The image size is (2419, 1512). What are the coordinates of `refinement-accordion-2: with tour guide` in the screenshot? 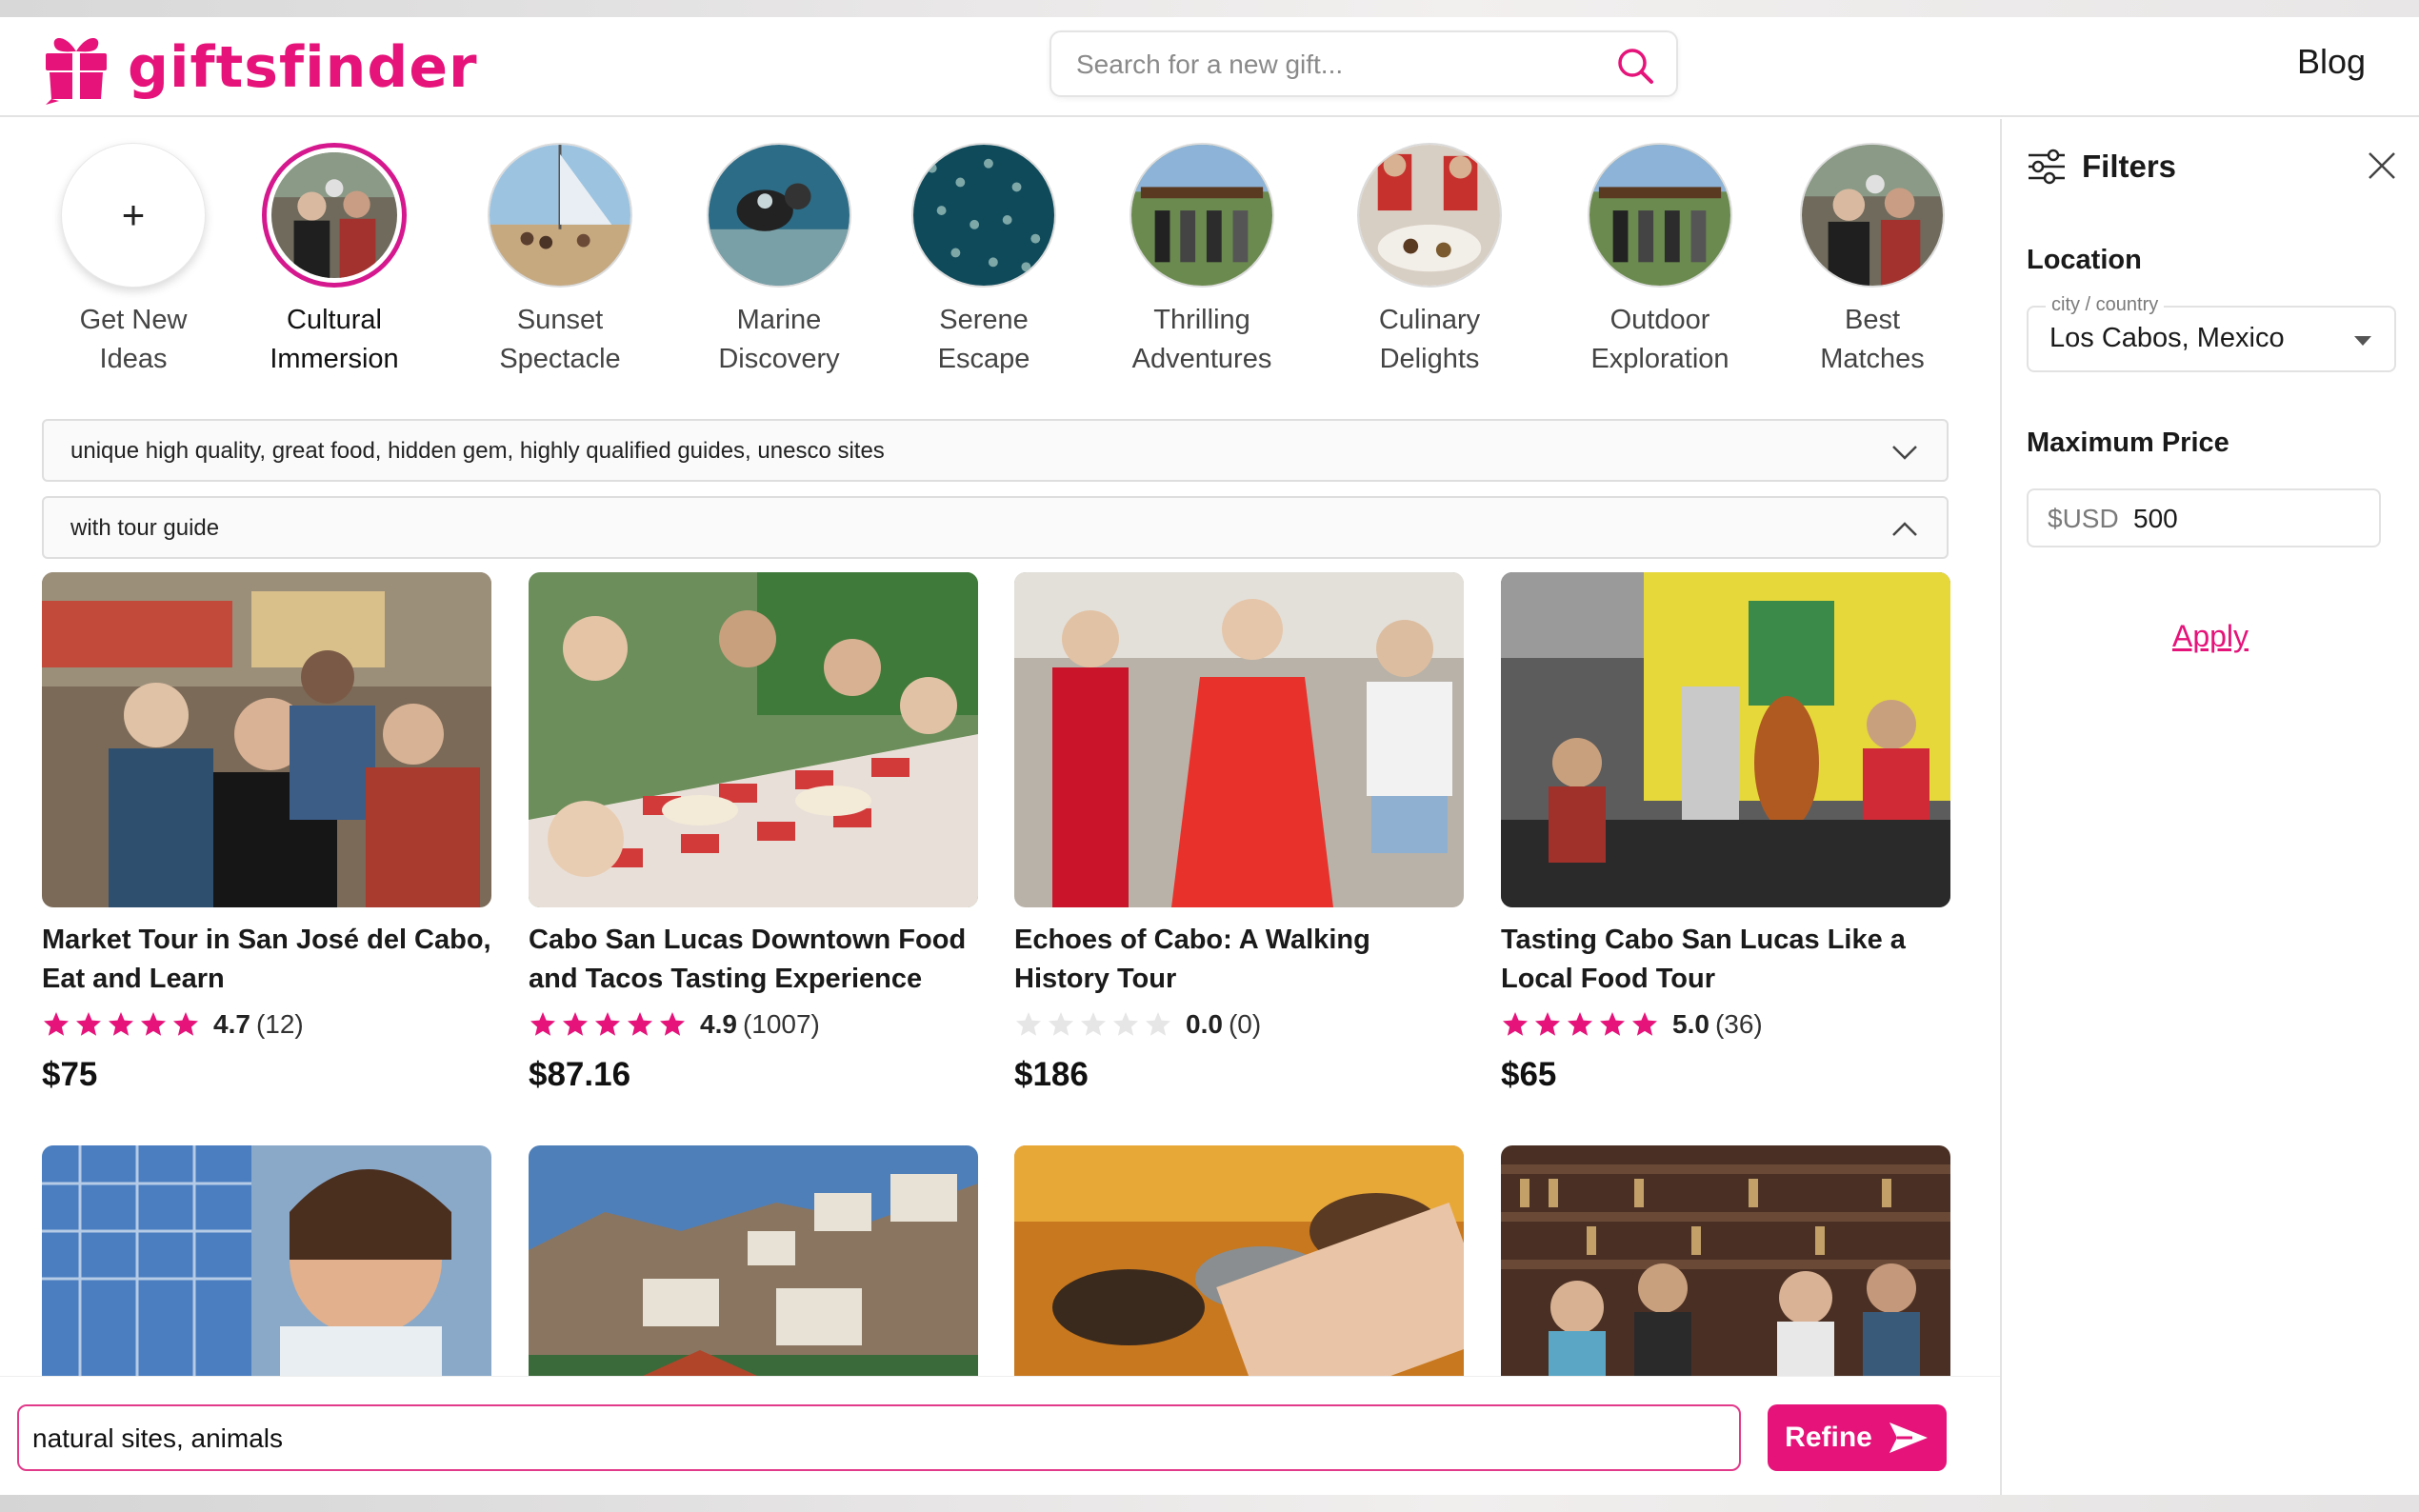 It's located at (995, 527).